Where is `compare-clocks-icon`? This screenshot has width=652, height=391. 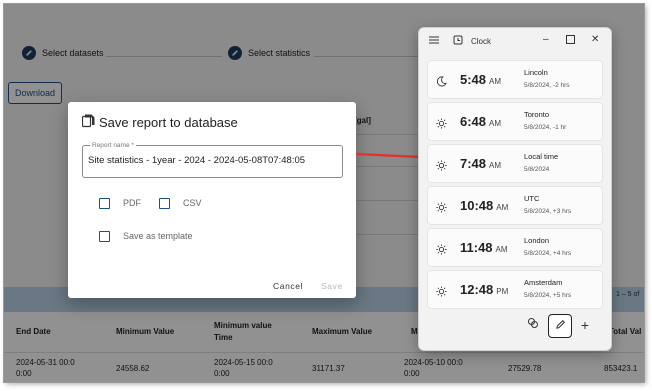
compare-clocks-icon is located at coordinates (533, 325).